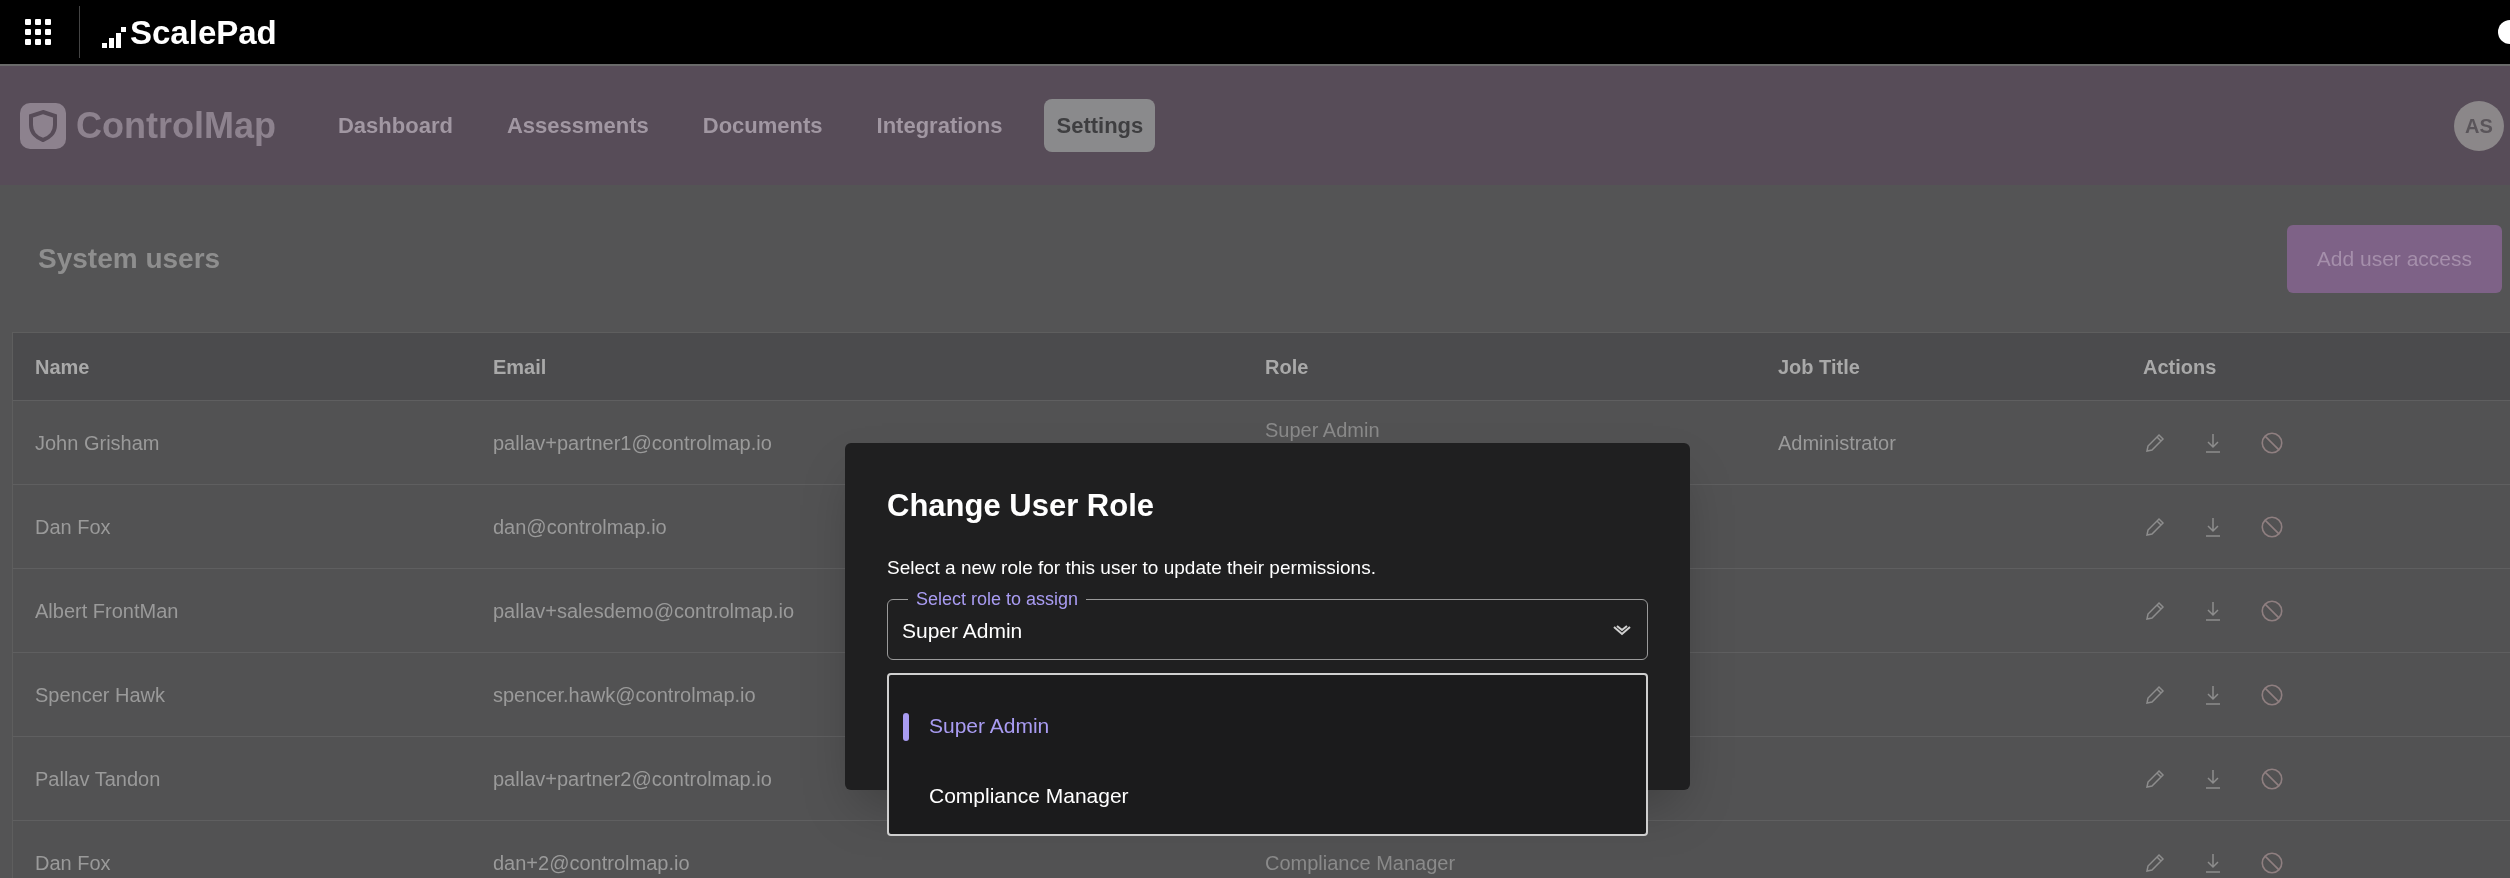 The width and height of the screenshot is (2510, 878). I want to click on table-cell: pallav+partner2@controlmap.io, so click(632, 778).